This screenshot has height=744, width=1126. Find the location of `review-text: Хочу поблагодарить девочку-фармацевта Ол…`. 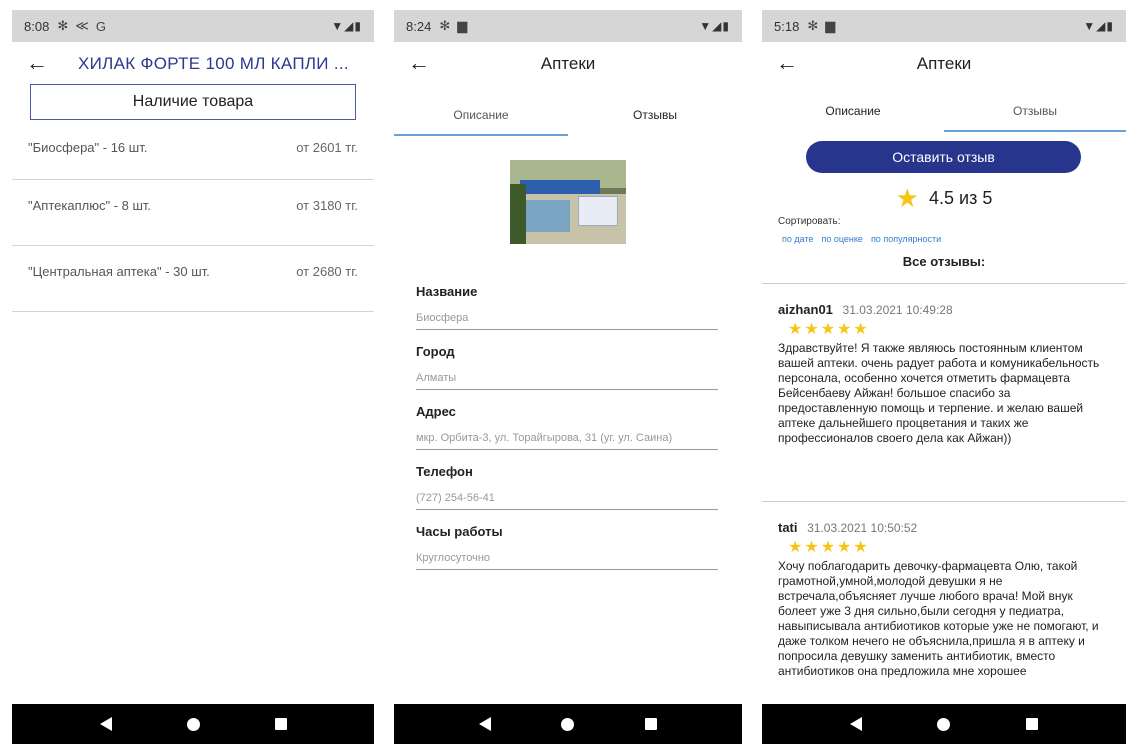

review-text: Хочу поблагодарить девочку-фармацевта Ол… is located at coordinates (938, 618).